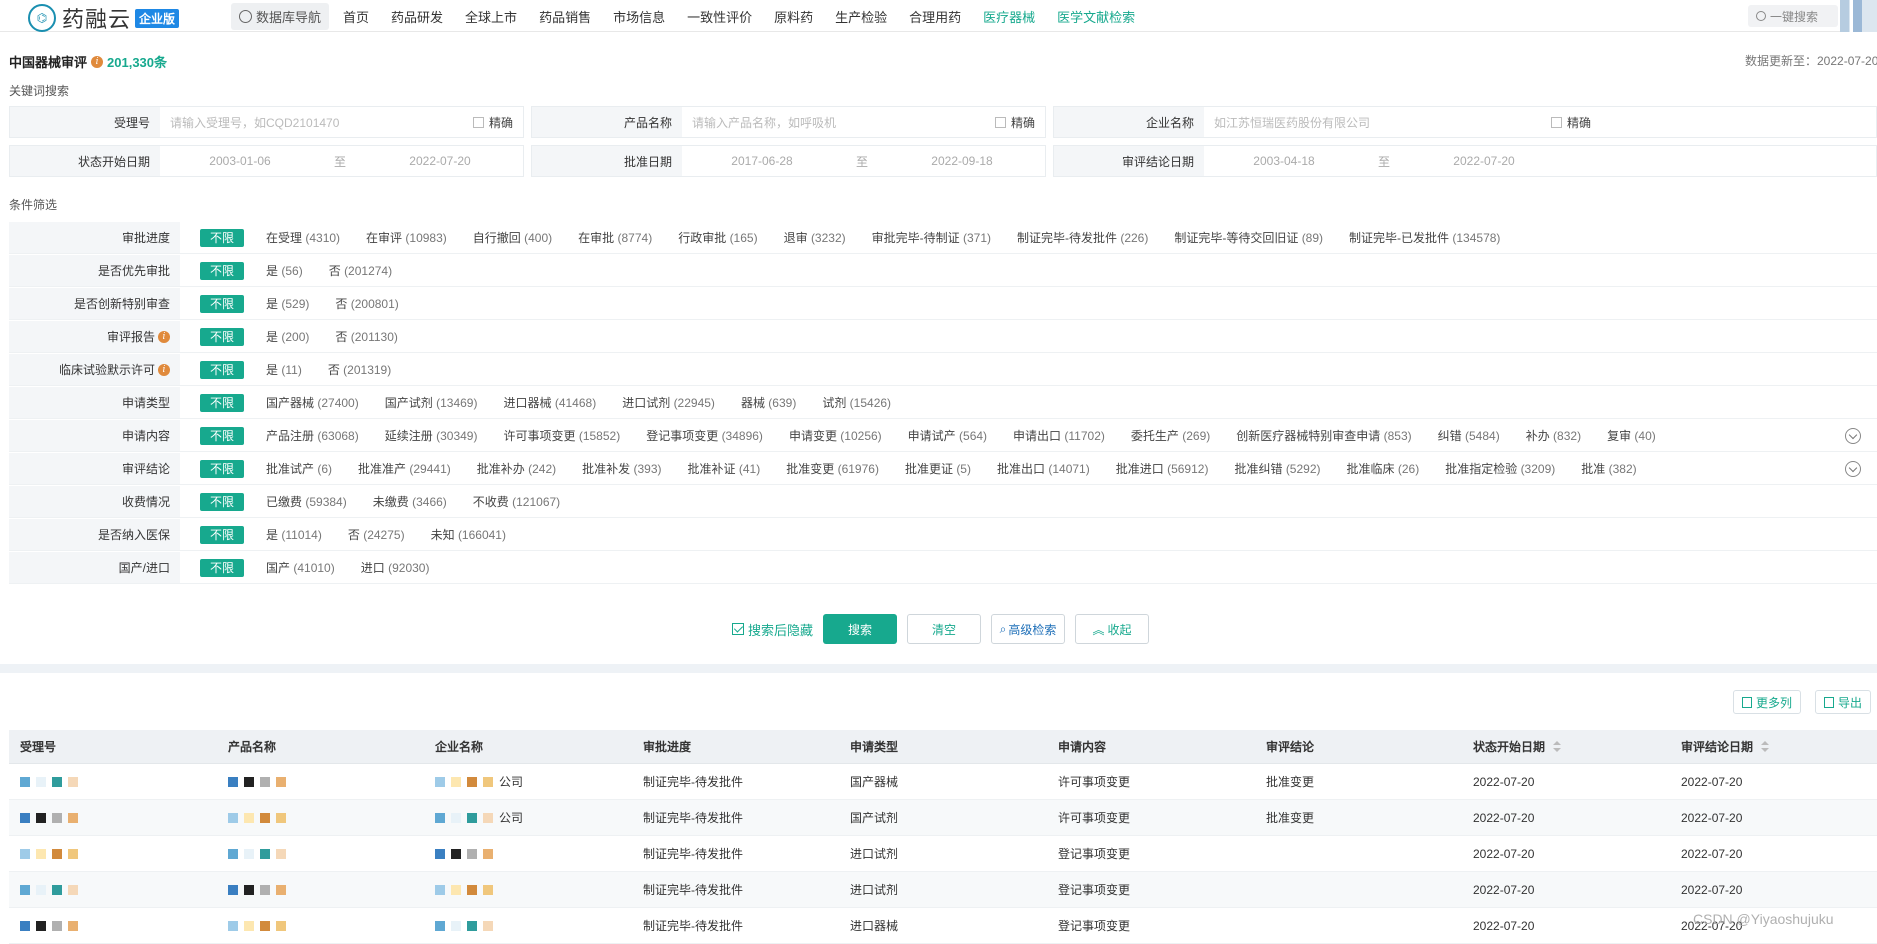 Image resolution: width=1877 pixels, height=944 pixels. What do you see at coordinates (417, 16) in the screenshot?
I see `nav-item-2: 药品研发` at bounding box center [417, 16].